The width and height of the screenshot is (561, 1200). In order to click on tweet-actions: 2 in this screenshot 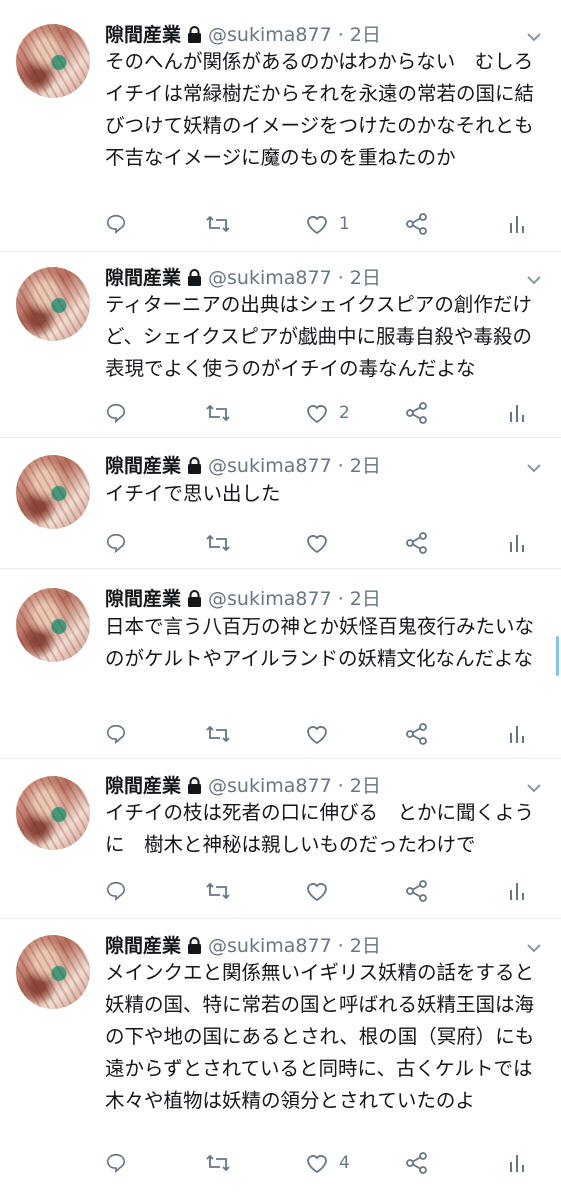, I will do `click(325, 413)`.